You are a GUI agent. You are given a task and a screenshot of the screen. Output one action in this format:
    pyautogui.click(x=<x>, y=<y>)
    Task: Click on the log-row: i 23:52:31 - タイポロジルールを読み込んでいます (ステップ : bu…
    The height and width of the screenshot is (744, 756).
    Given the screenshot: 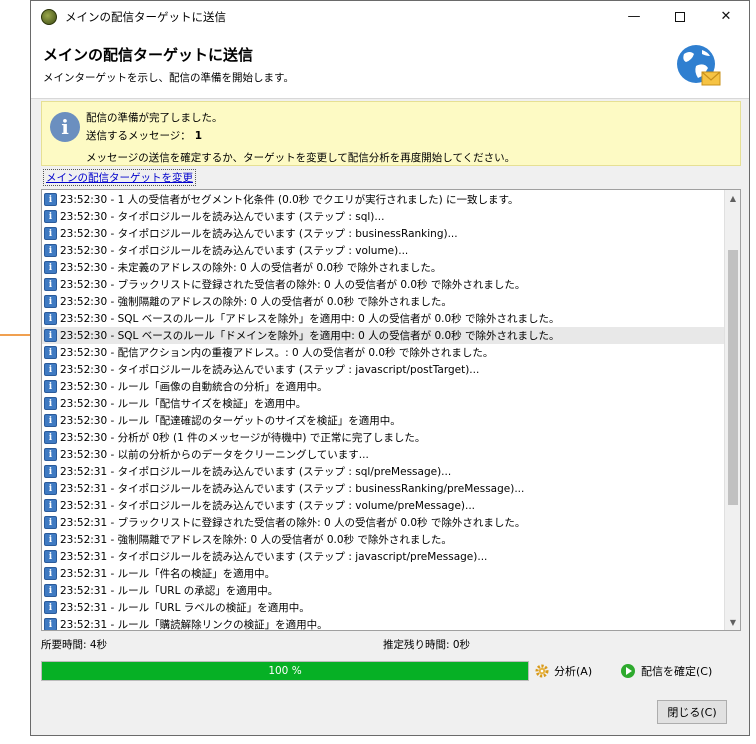 What is the action you would take?
    pyautogui.click(x=383, y=488)
    